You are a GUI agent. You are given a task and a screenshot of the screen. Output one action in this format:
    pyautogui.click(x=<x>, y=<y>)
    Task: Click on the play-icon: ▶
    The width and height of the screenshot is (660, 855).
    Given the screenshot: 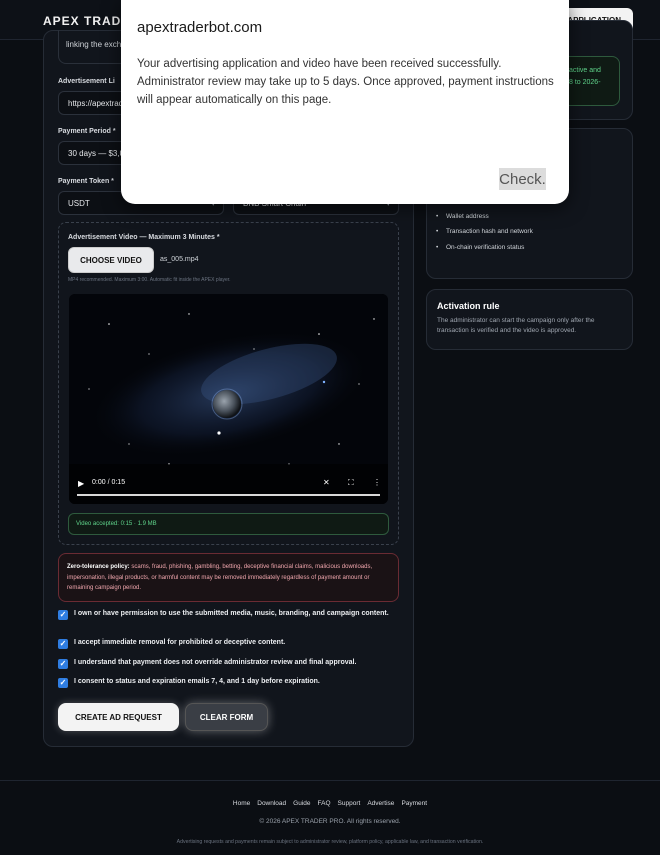 What is the action you would take?
    pyautogui.click(x=81, y=483)
    